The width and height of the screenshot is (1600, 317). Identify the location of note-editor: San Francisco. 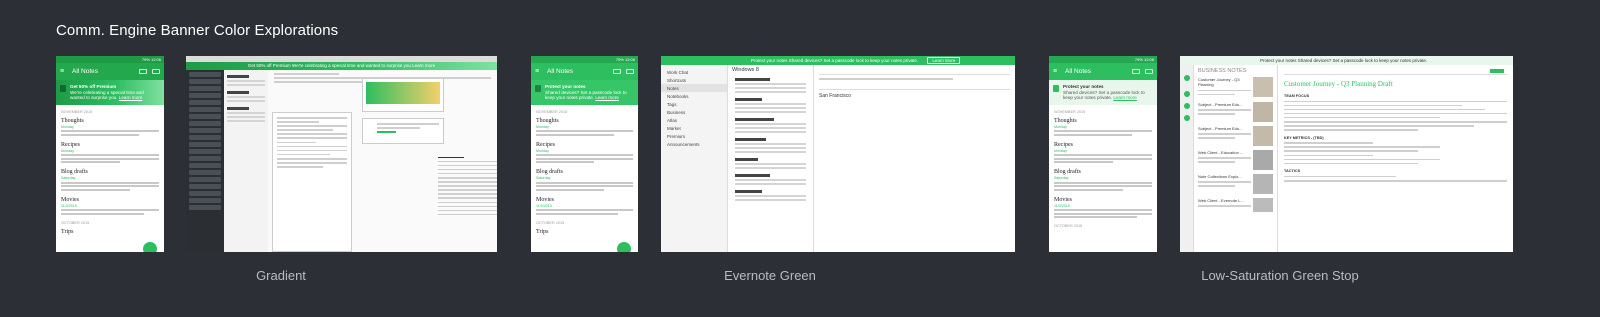
(914, 158).